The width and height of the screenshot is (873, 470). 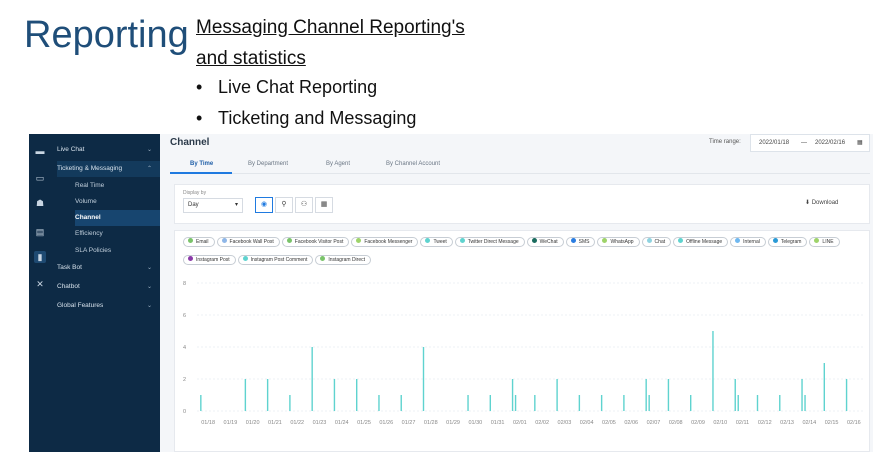 I want to click on legend-item: Tweet, so click(x=436, y=242).